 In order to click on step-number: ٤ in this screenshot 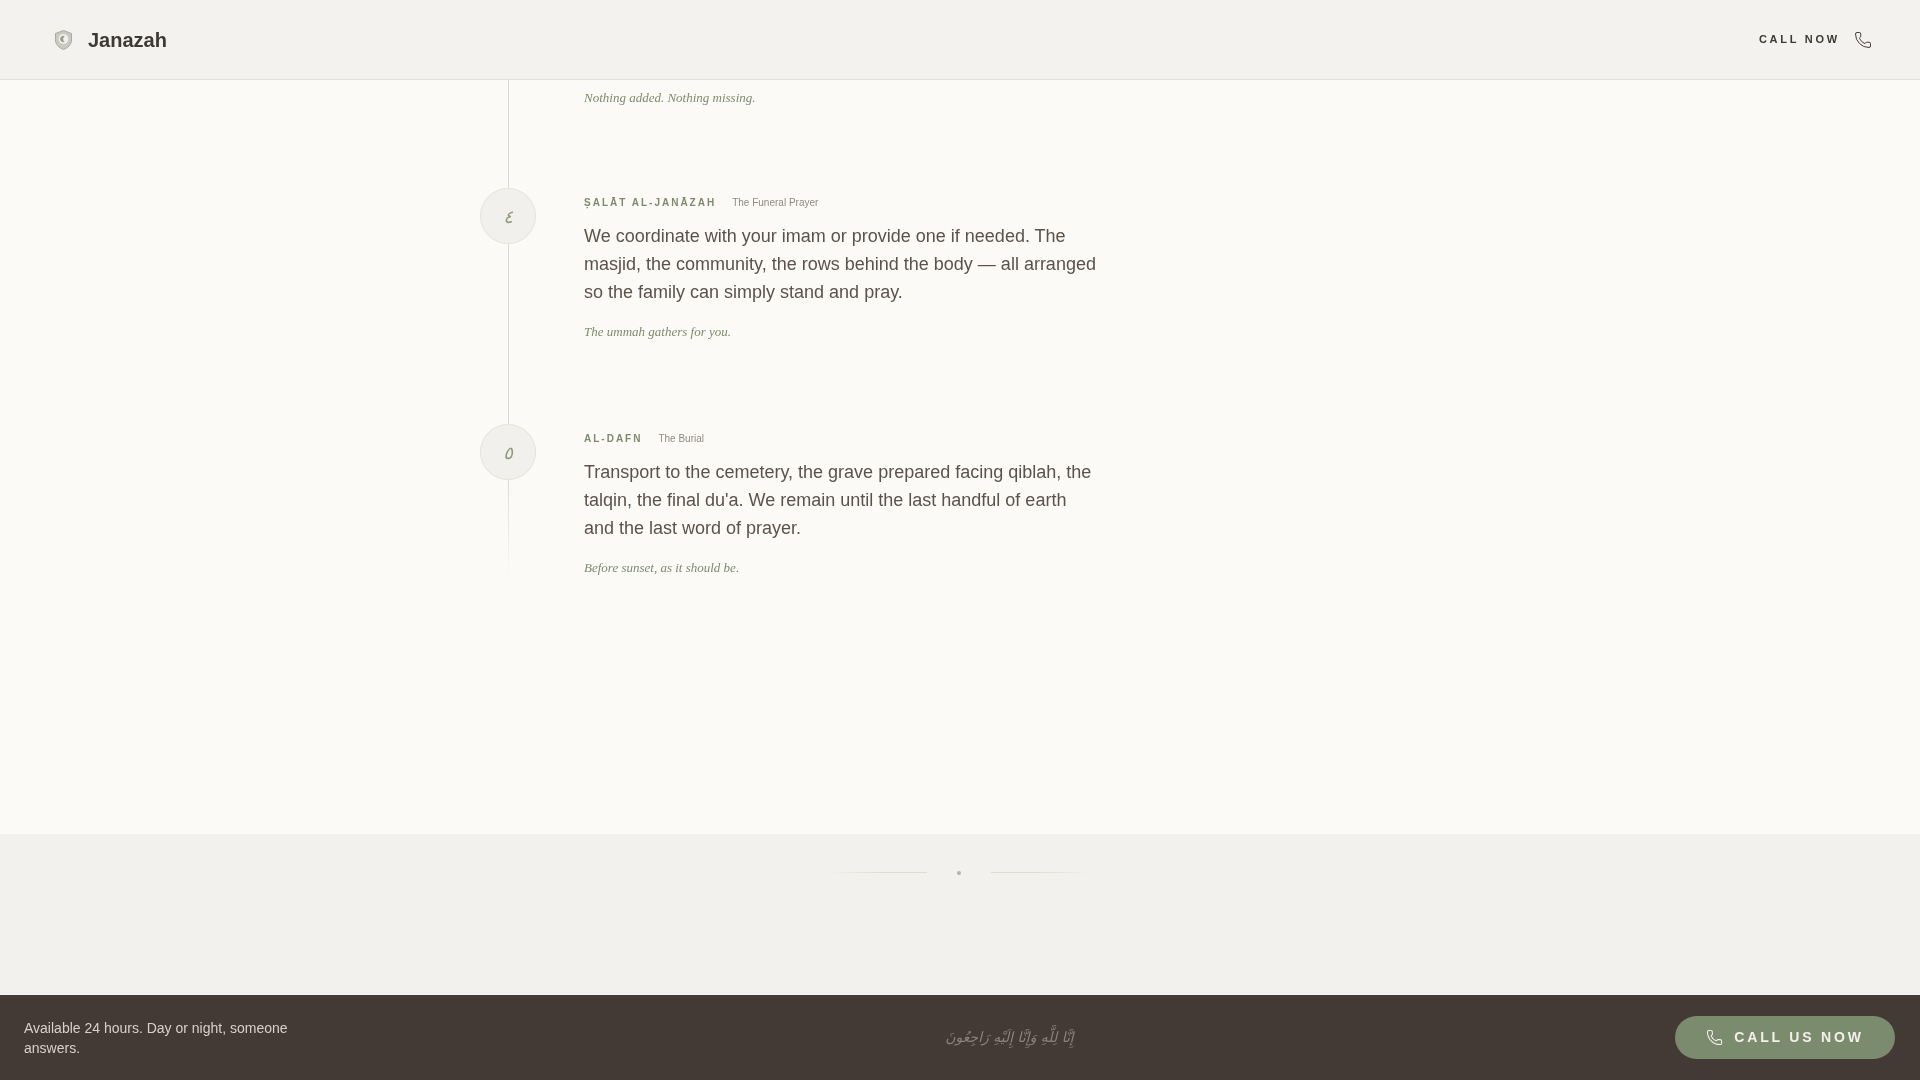, I will do `click(508, 216)`.